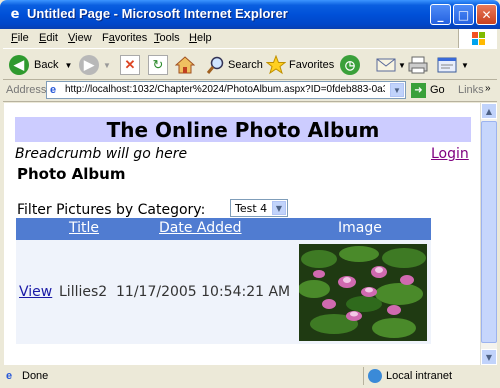 This screenshot has height=388, width=500. I want to click on image-column-header: Image, so click(360, 228).